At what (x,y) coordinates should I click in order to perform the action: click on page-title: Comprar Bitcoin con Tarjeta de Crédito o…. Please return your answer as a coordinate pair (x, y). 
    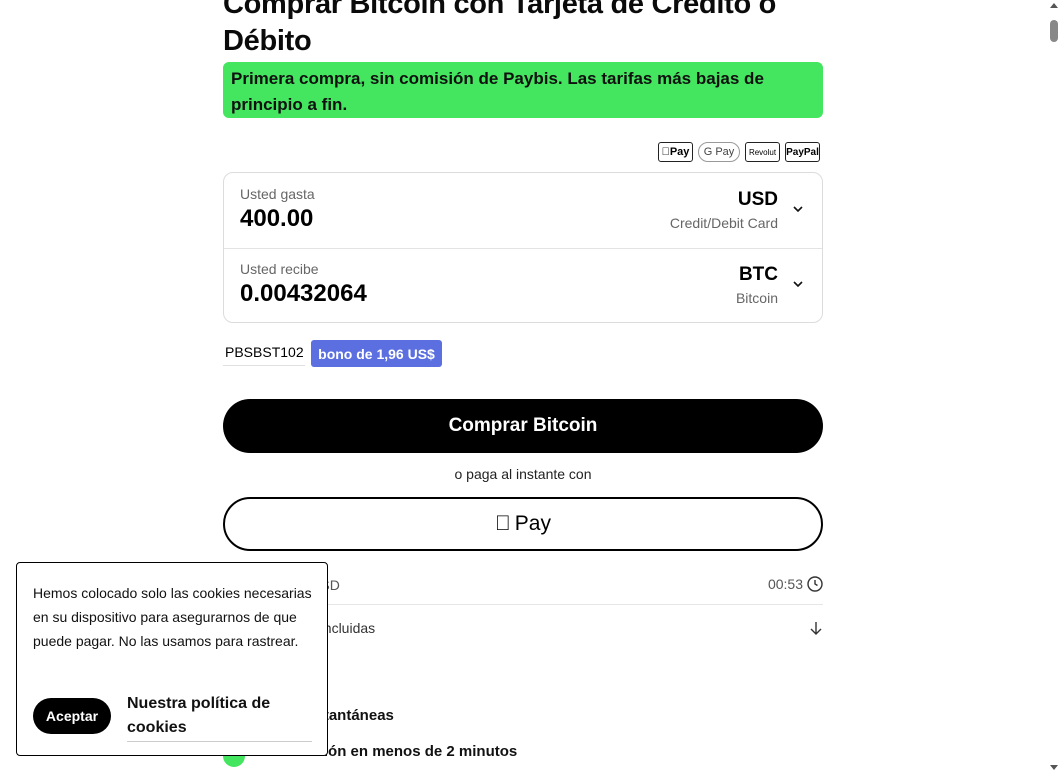
    Looking at the image, I should click on (500, 28).